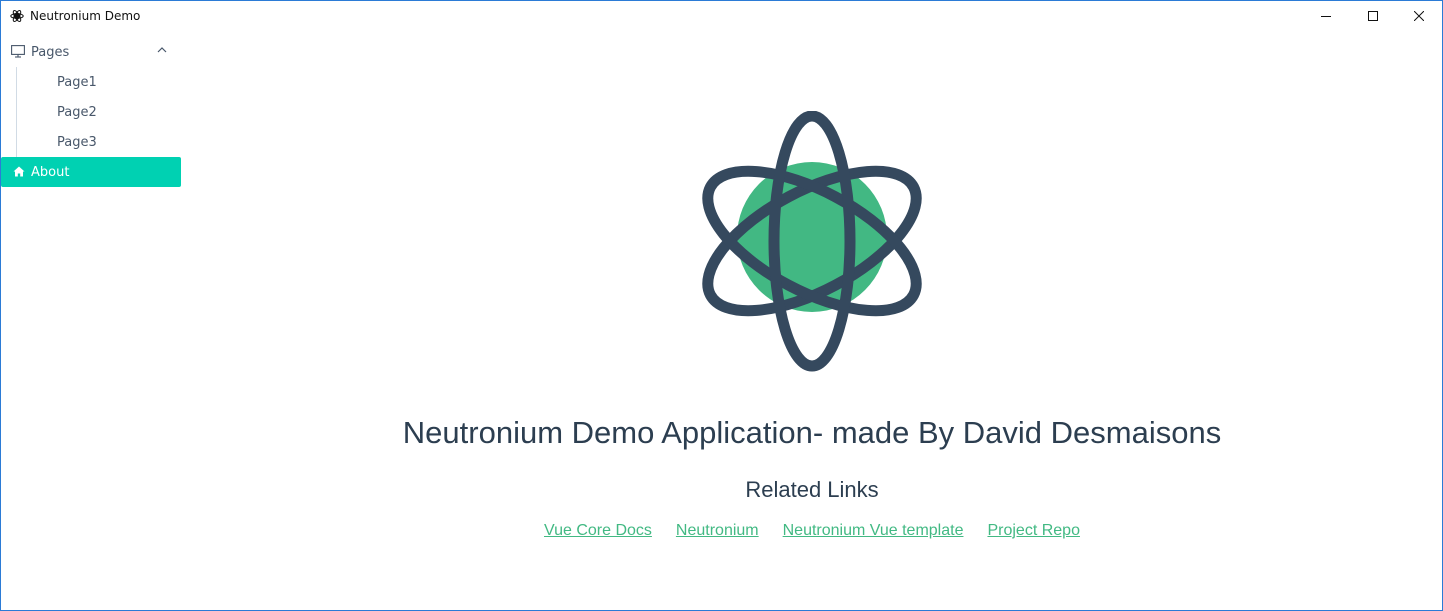 The image size is (1443, 611). I want to click on sidebar-item-label: Page2, so click(77, 112).